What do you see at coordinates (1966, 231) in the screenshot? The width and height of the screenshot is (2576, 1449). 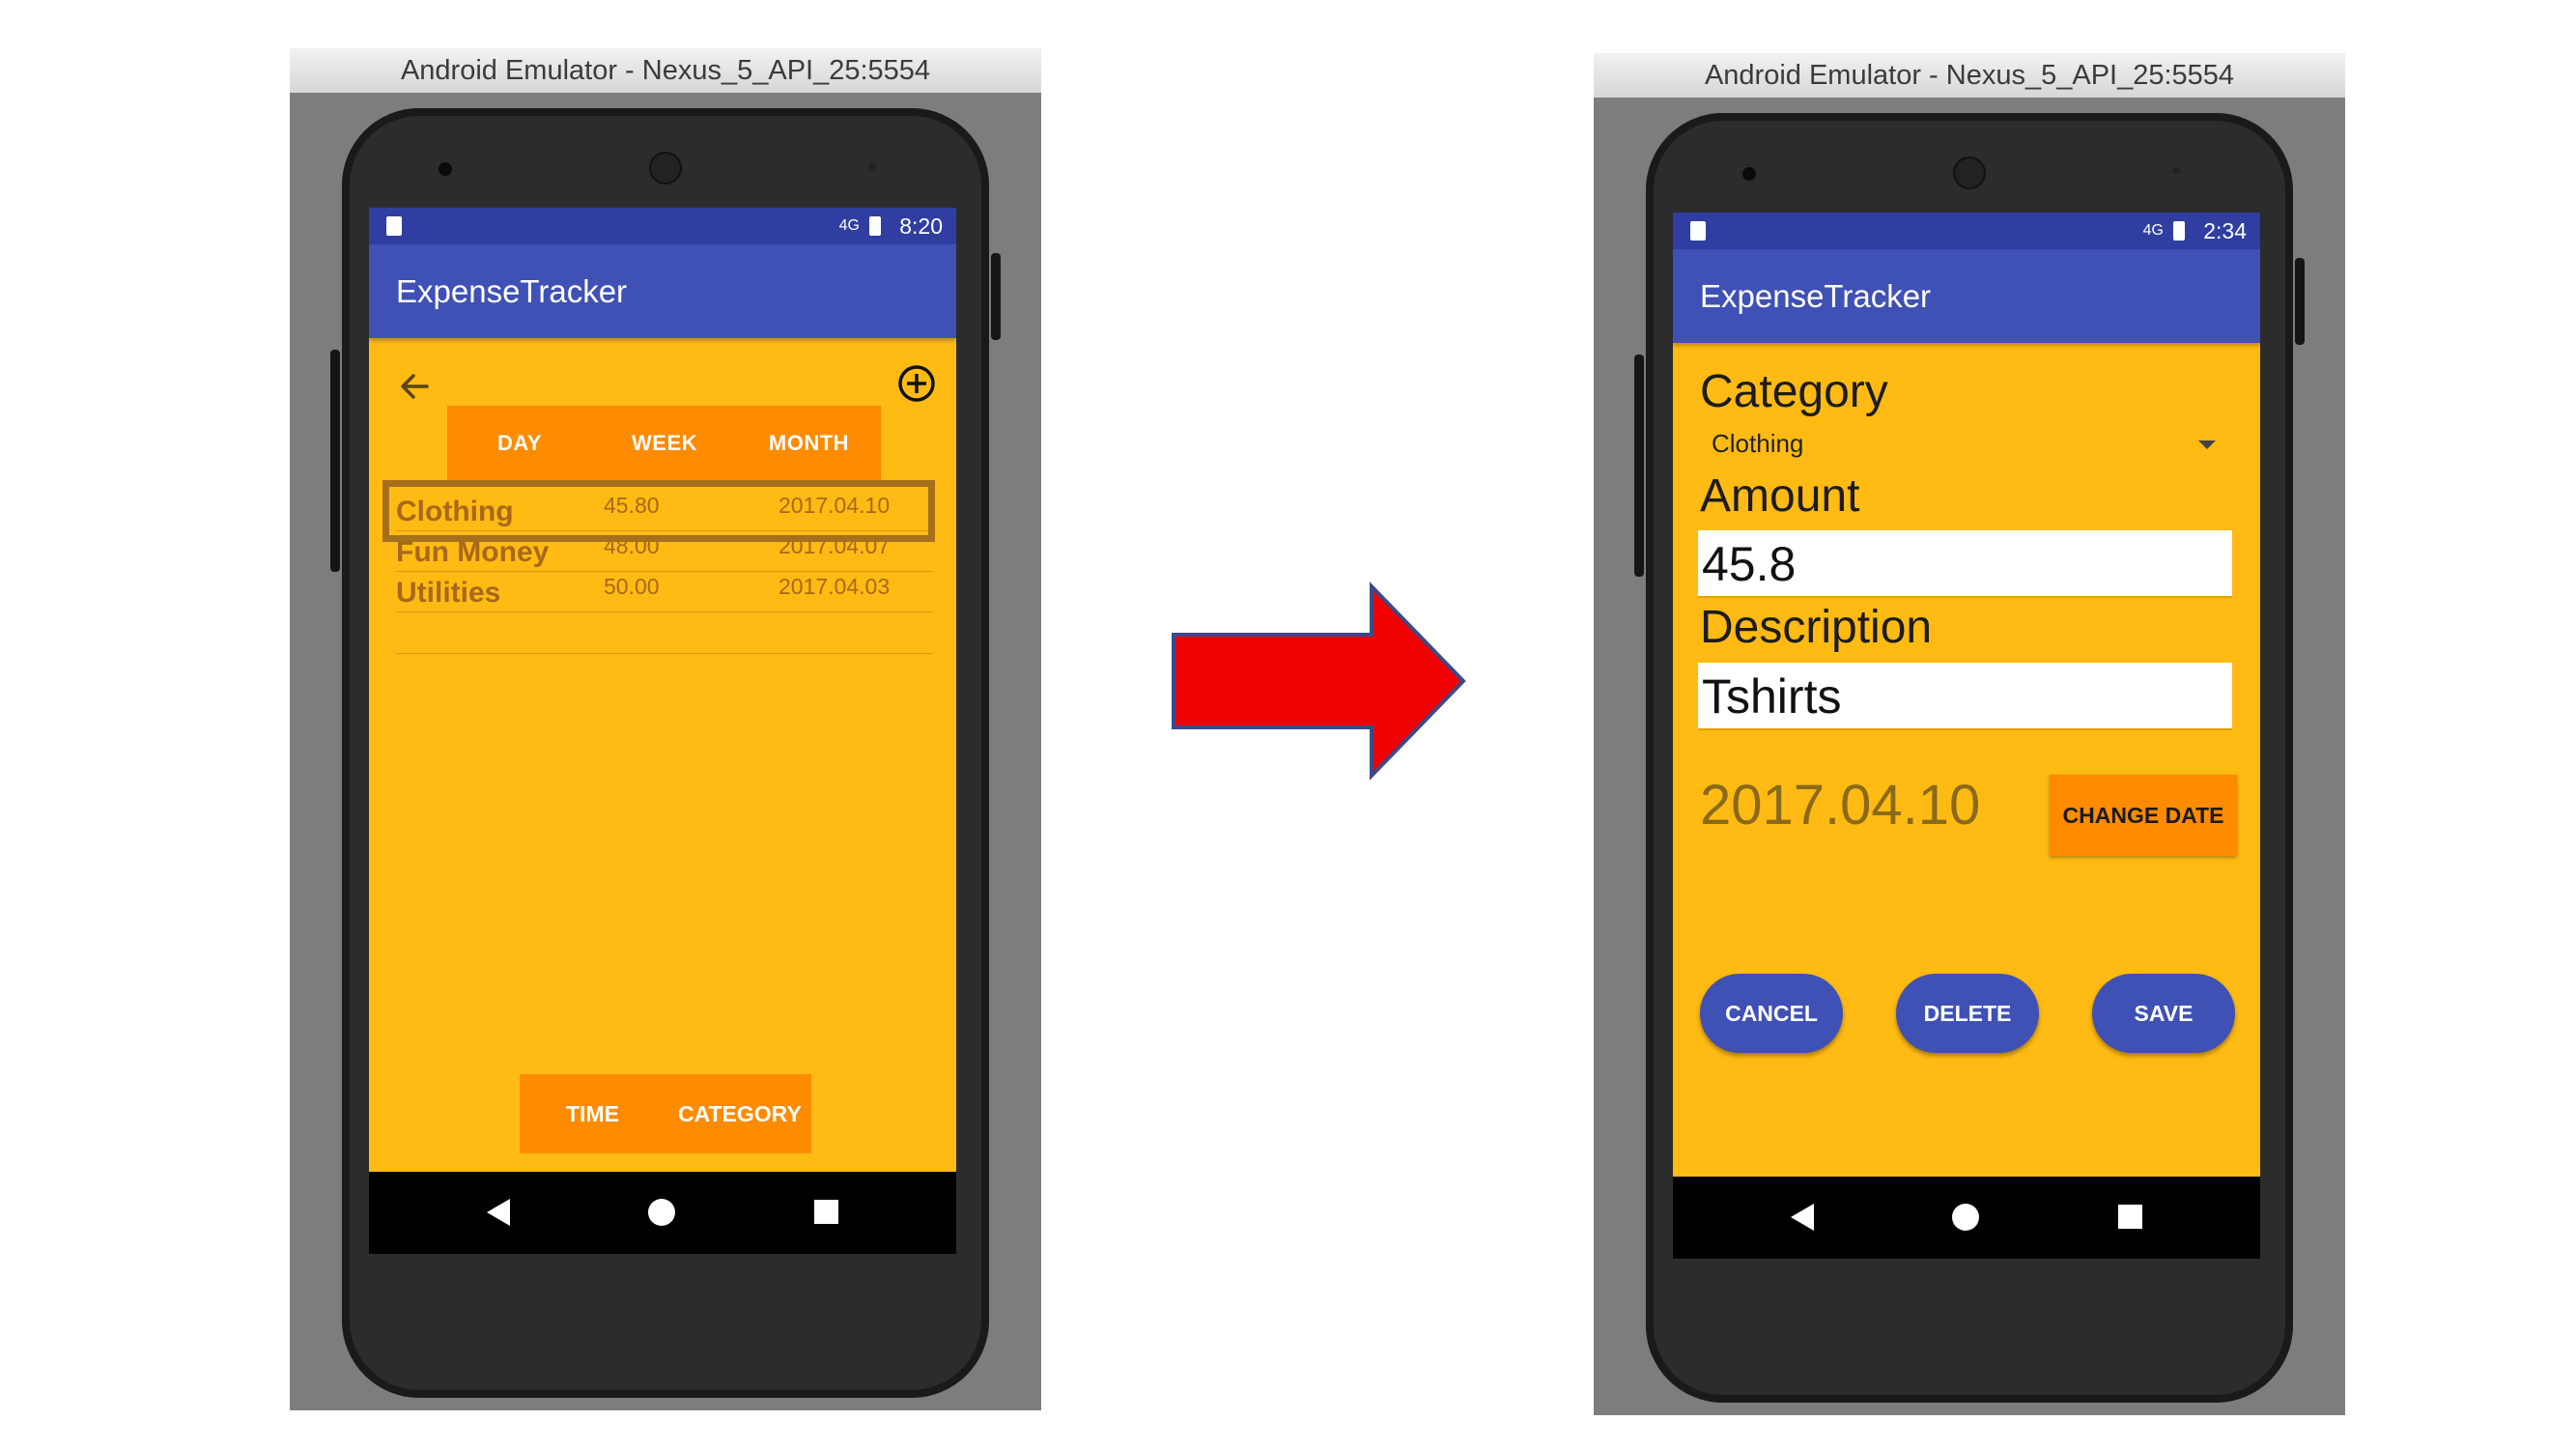 I see `status-bar: 4G 2:34` at bounding box center [1966, 231].